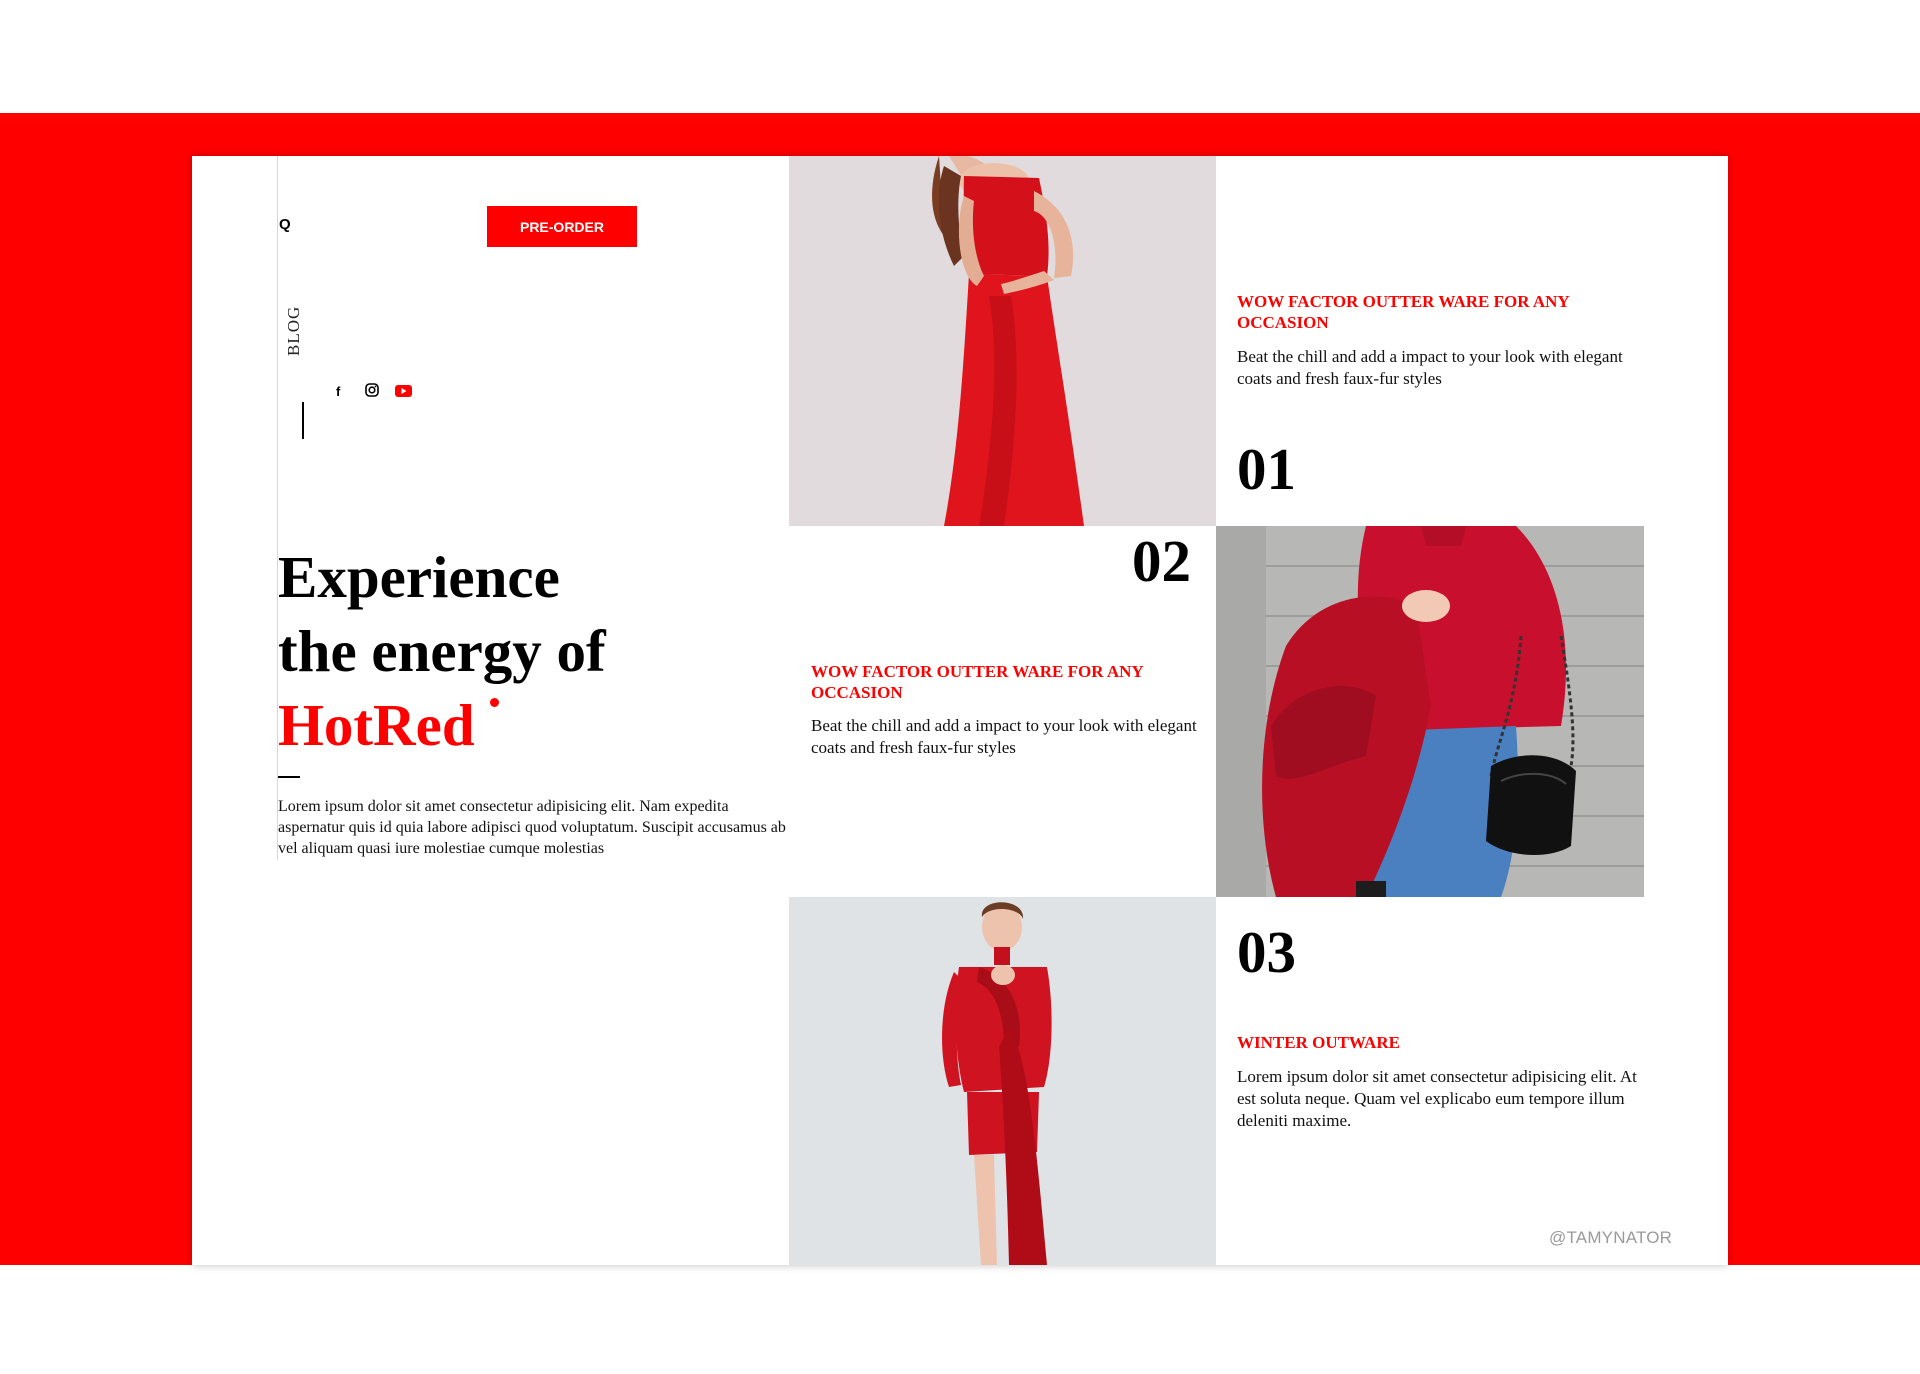 The width and height of the screenshot is (1920, 1374). I want to click on red-strapless-dress-photo, so click(1002, 341).